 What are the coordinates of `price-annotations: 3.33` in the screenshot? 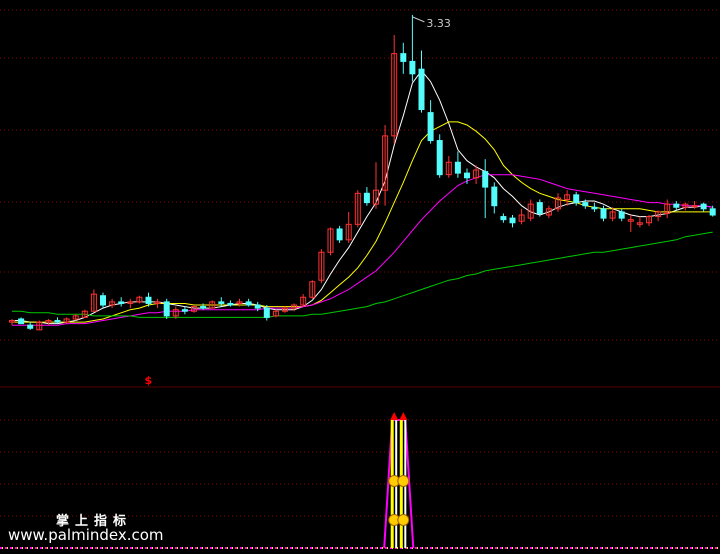 It's located at (431, 23).